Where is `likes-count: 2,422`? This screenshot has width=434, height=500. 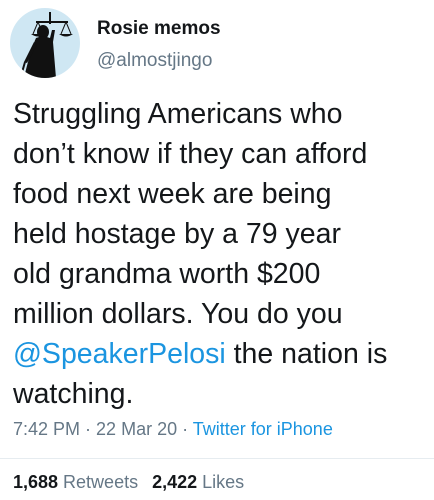 likes-count: 2,422 is located at coordinates (175, 482).